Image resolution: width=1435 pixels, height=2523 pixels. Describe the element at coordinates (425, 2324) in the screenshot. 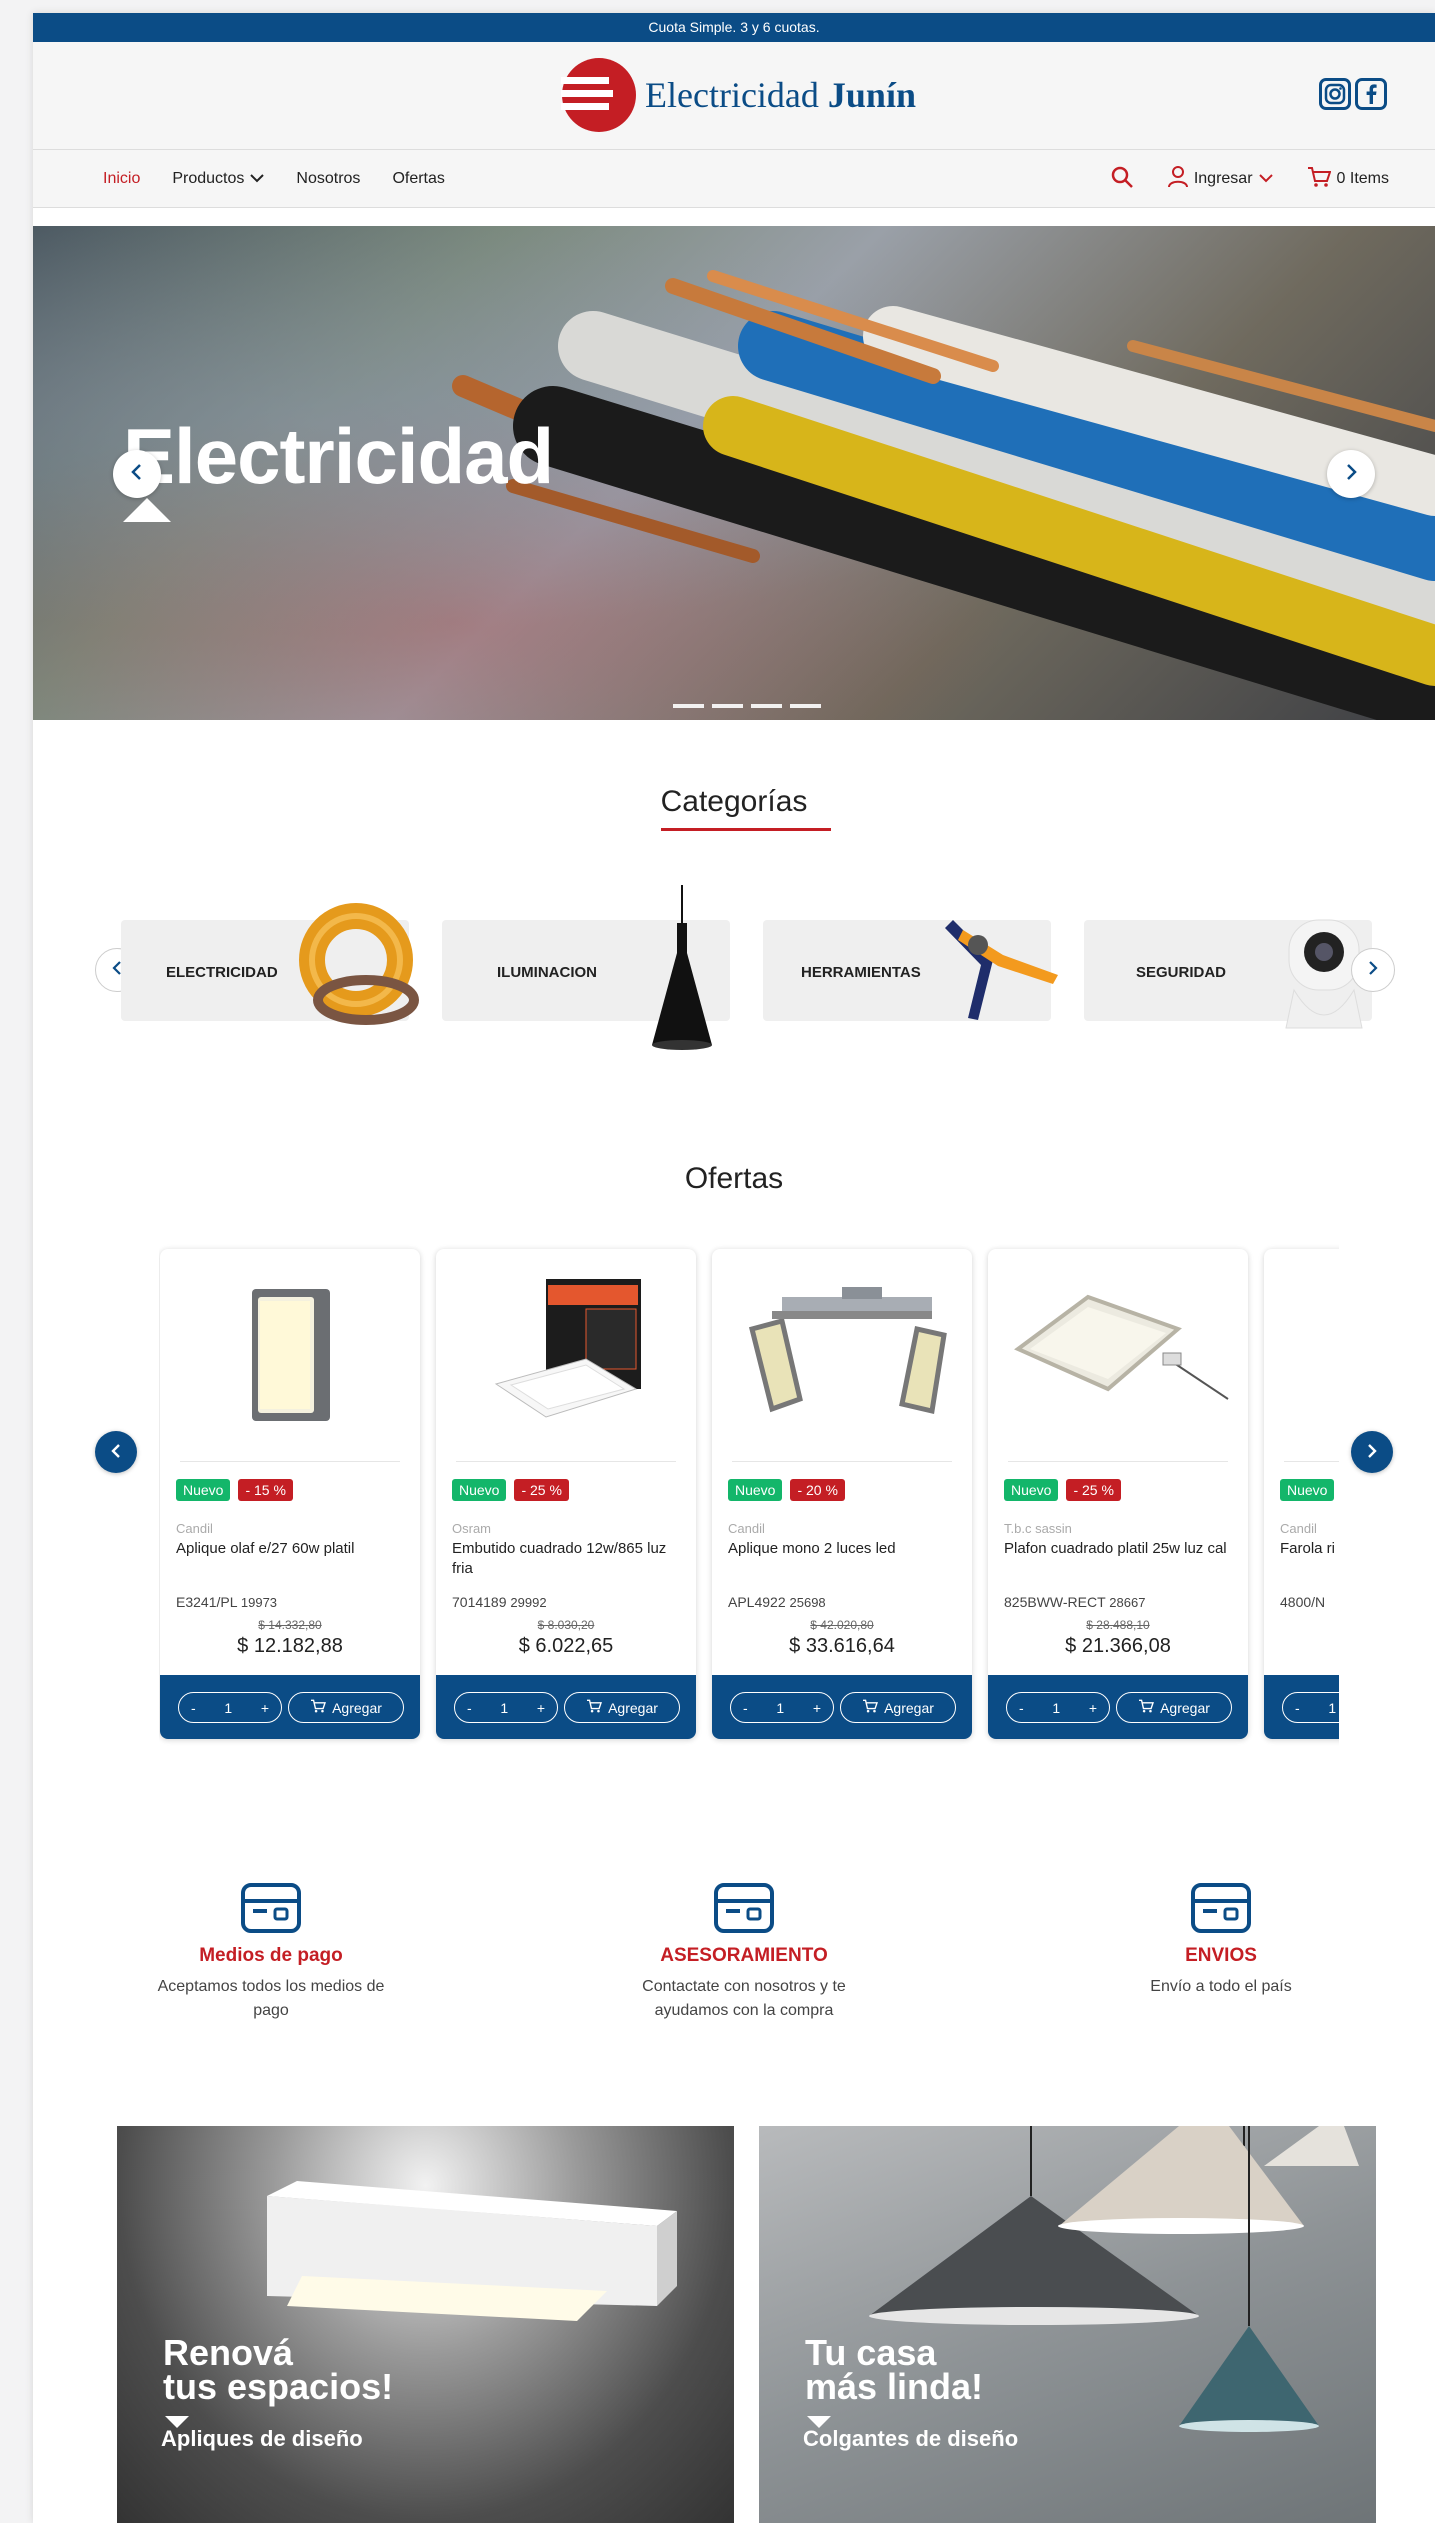

I see `banner-apliques: Renová tus espacios! Apliques de diseño` at that location.